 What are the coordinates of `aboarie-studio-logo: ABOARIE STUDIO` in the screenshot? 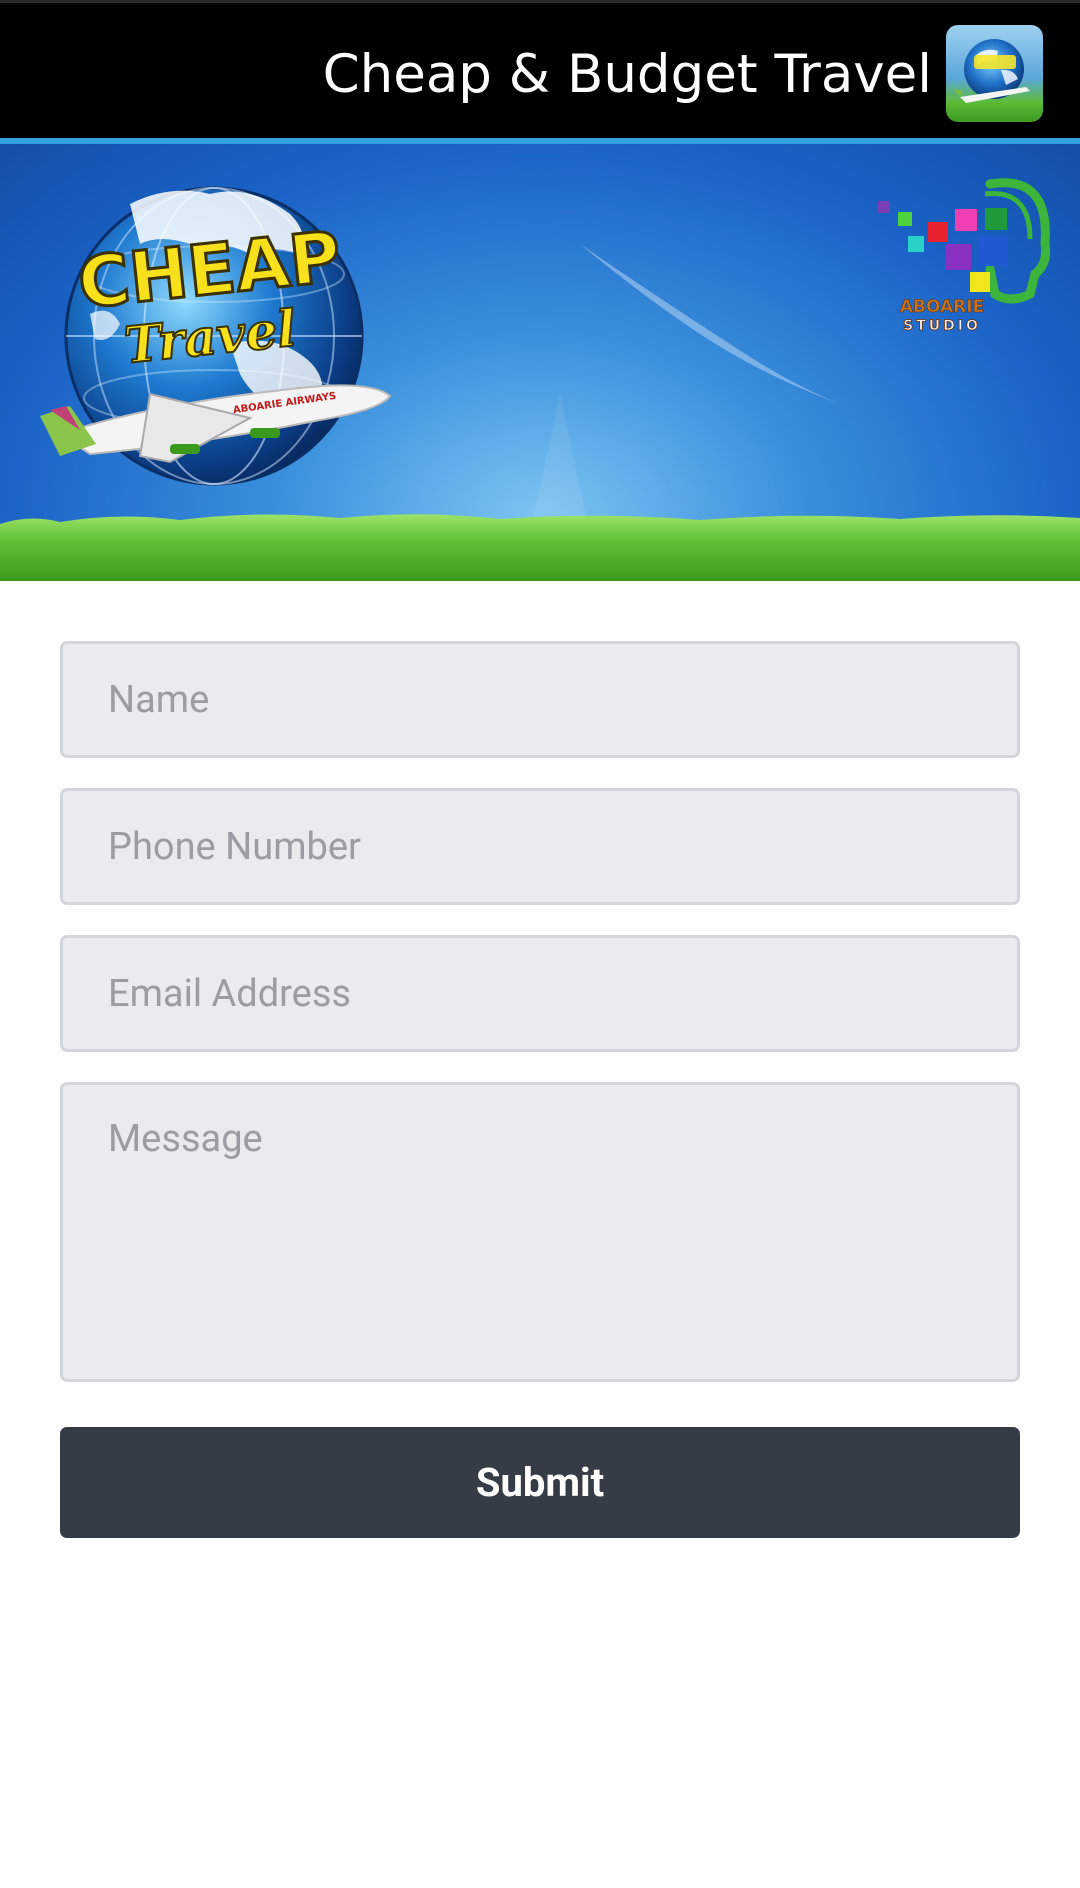 It's located at (964, 256).